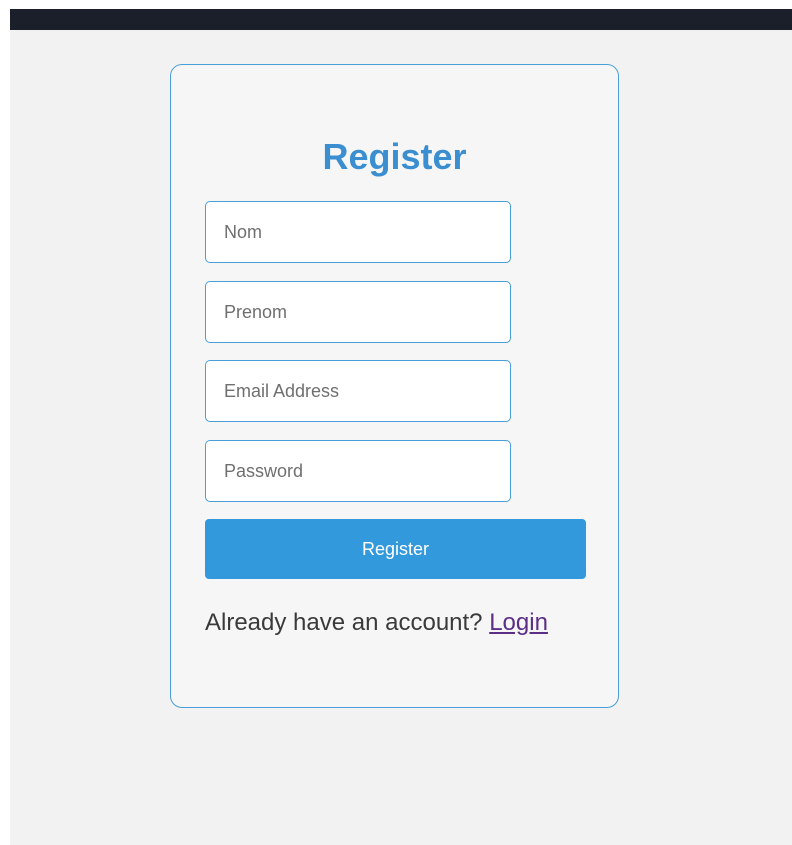 Image resolution: width=792 pixels, height=845 pixels. I want to click on login-link: Login, so click(518, 622).